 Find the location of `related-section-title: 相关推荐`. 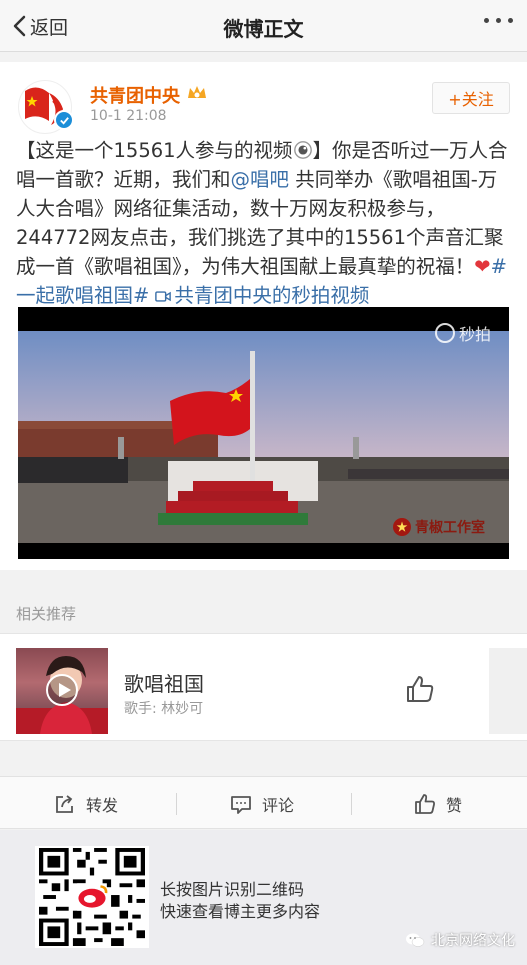

related-section-title: 相关推荐 is located at coordinates (46, 614).